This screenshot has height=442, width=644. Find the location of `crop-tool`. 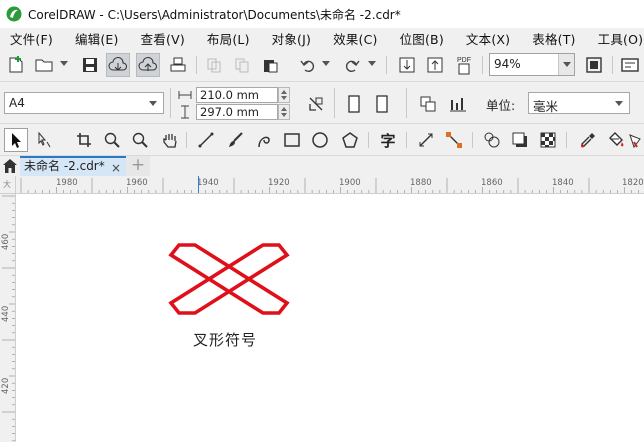

crop-tool is located at coordinates (84, 140).